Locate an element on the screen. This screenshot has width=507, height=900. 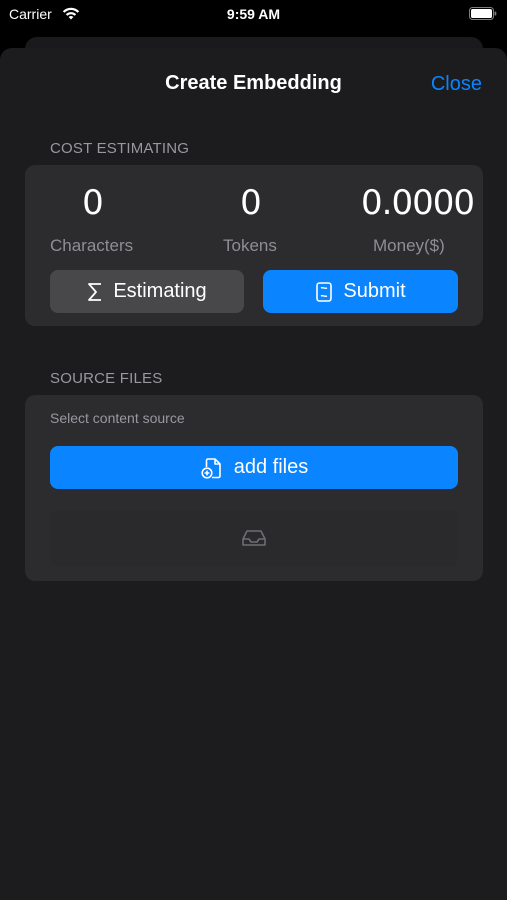
money-stat: 0.0000 is located at coordinates (418, 203).